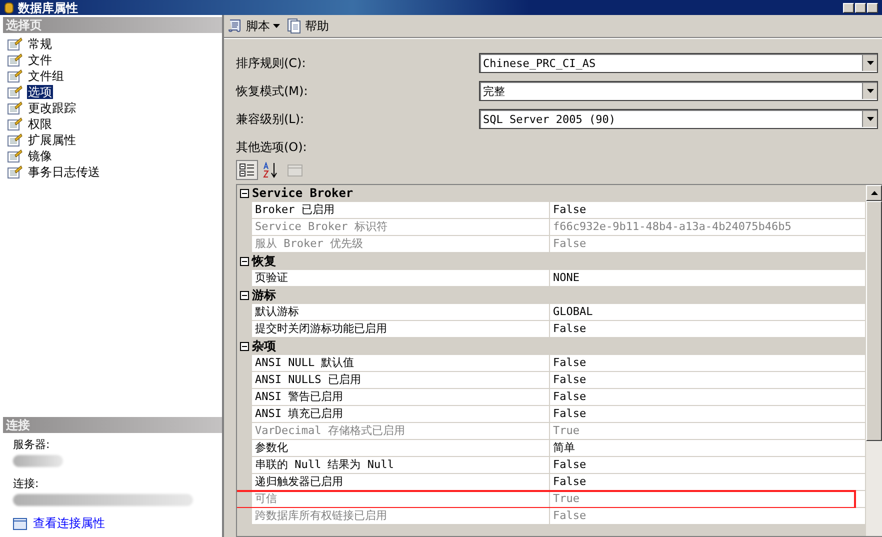 Image resolution: width=882 pixels, height=537 pixels. Describe the element at coordinates (307, 26) in the screenshot. I see `help-button: 帮助` at that location.